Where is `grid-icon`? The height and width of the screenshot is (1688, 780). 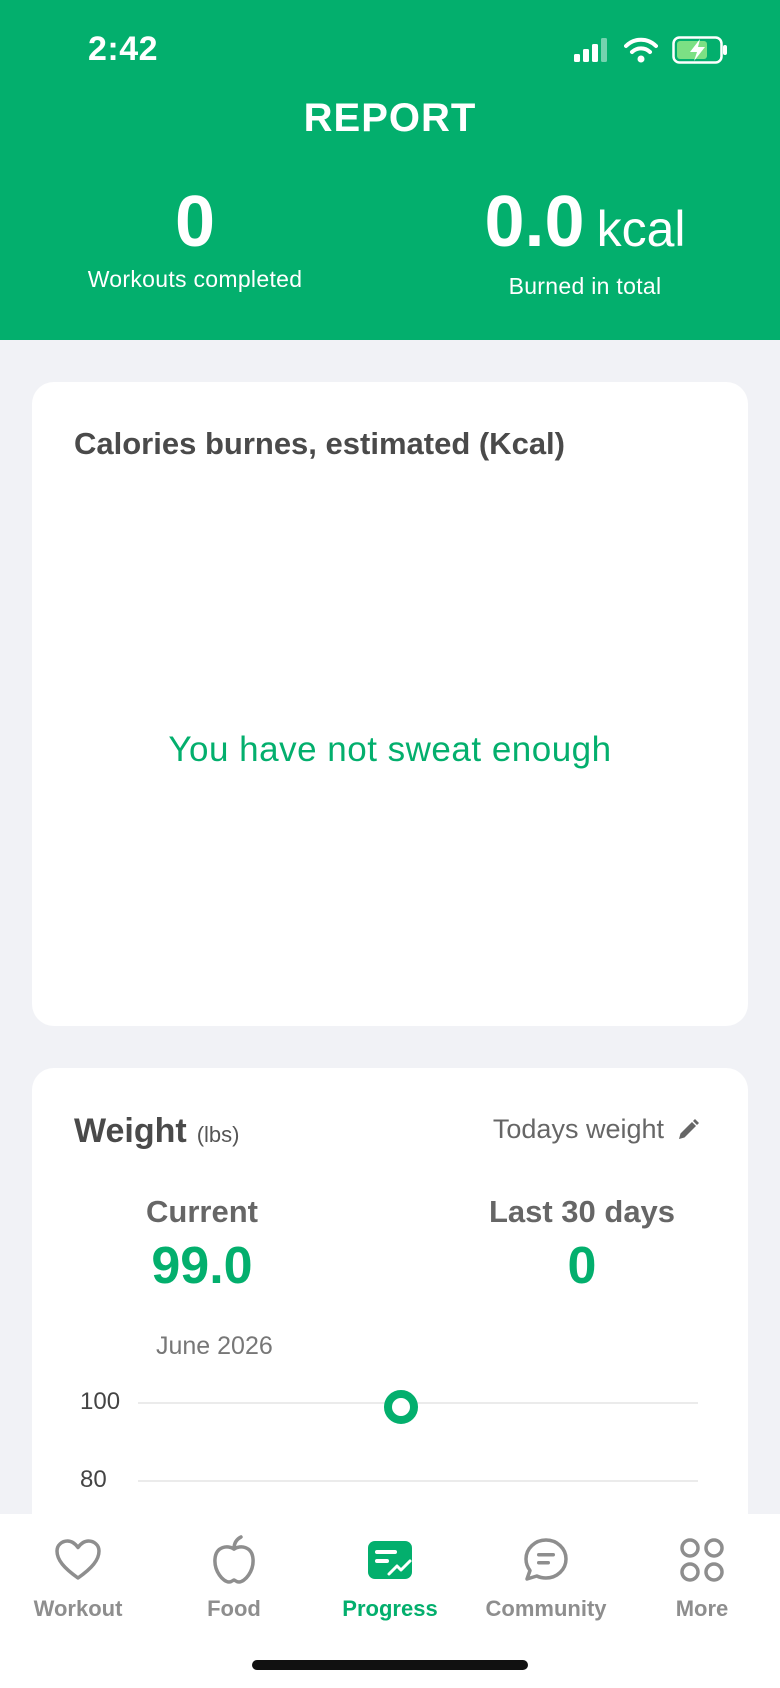 grid-icon is located at coordinates (702, 1560).